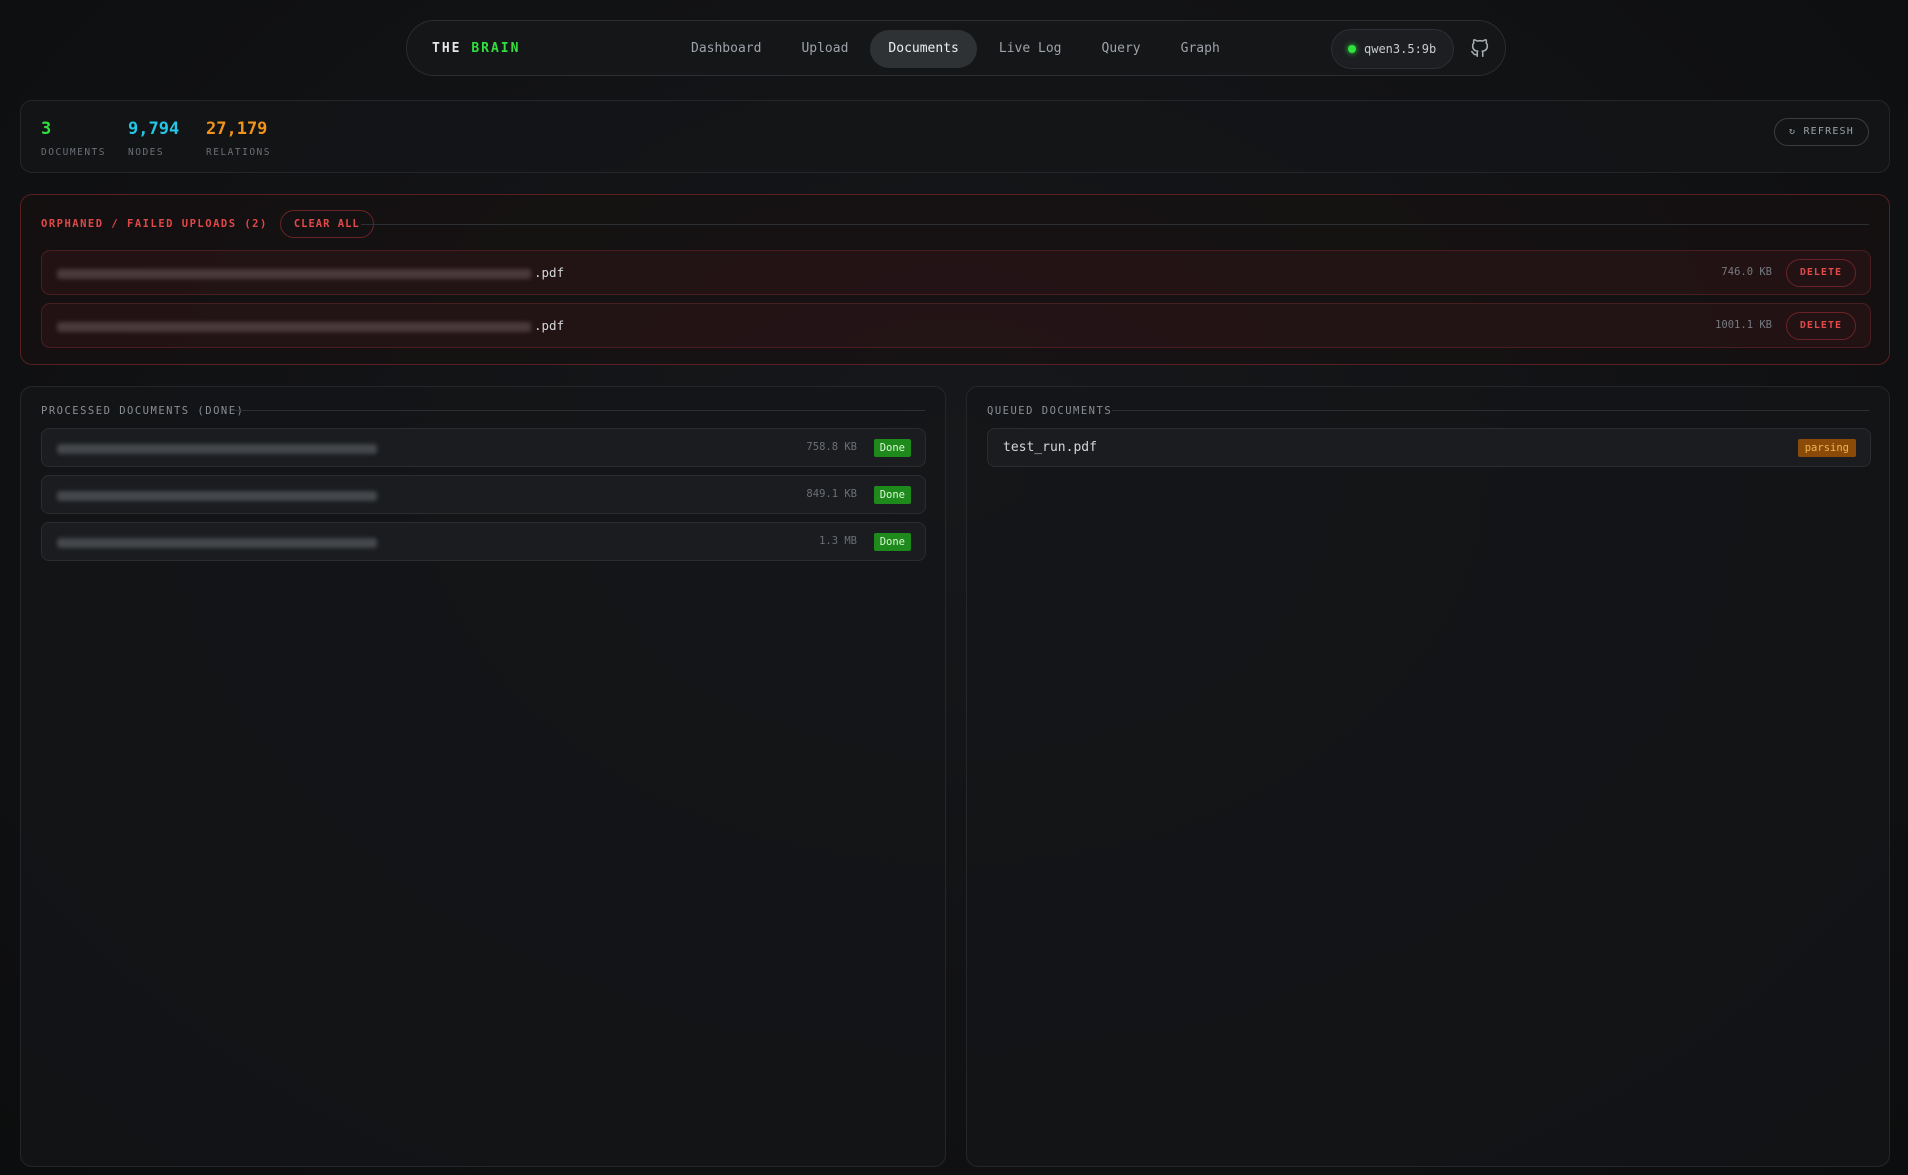 The width and height of the screenshot is (1908, 1175). I want to click on file-size: 758.8 KB, so click(831, 447).